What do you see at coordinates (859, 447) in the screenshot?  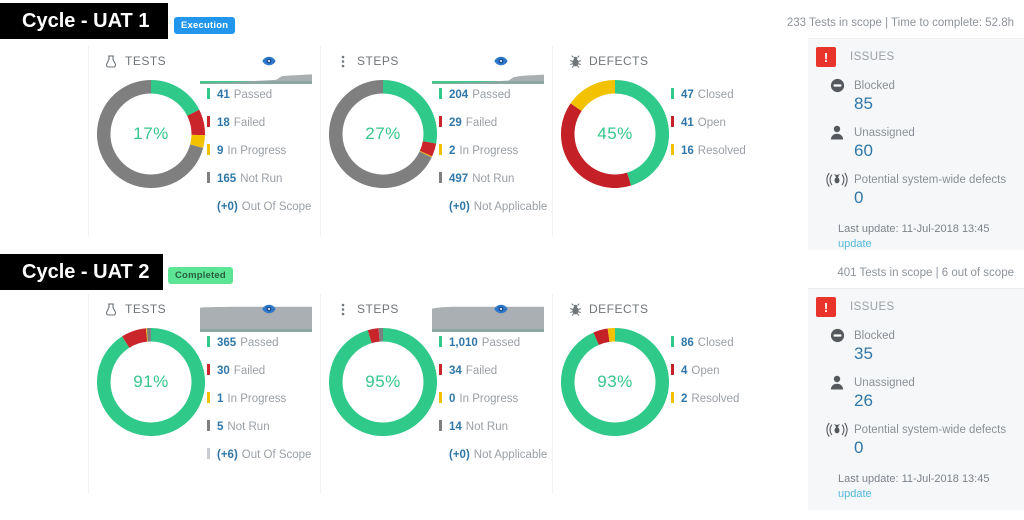 I see `issue-value: 0` at bounding box center [859, 447].